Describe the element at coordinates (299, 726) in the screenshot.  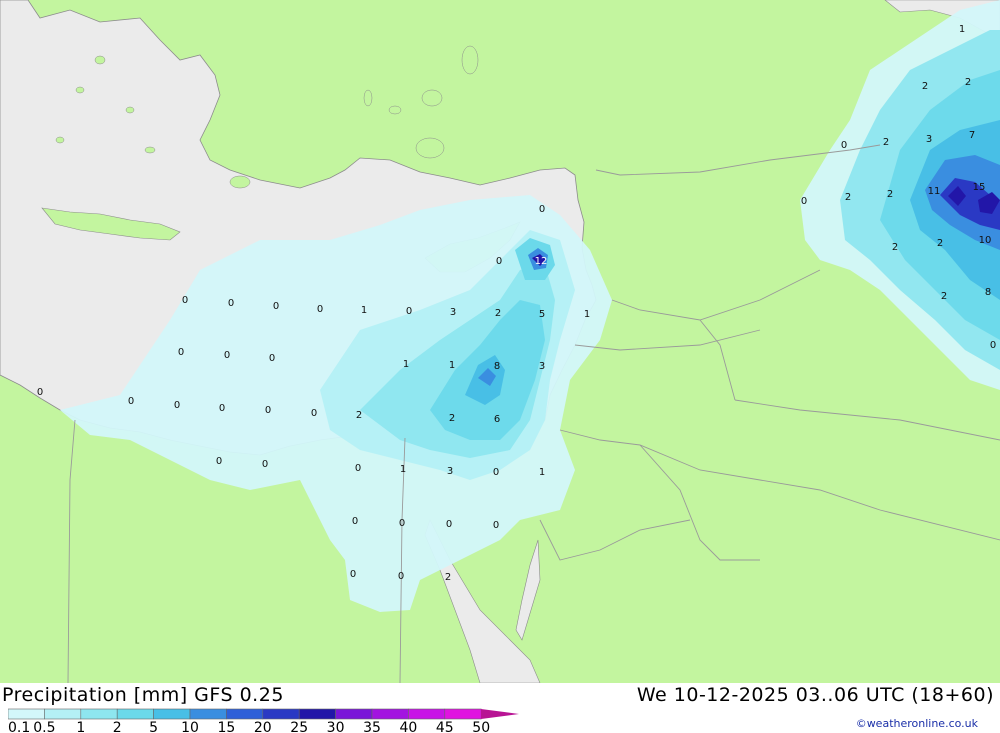
I see `legend-label: 25` at that location.